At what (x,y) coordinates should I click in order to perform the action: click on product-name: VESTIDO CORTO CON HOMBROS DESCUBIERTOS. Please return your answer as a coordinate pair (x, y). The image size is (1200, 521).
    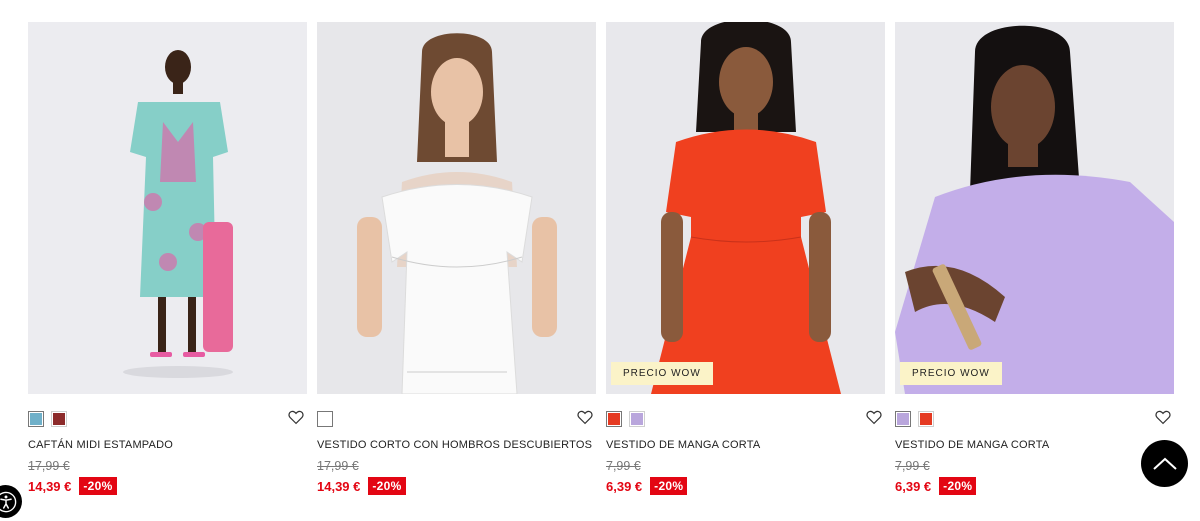
    Looking at the image, I should click on (454, 445).